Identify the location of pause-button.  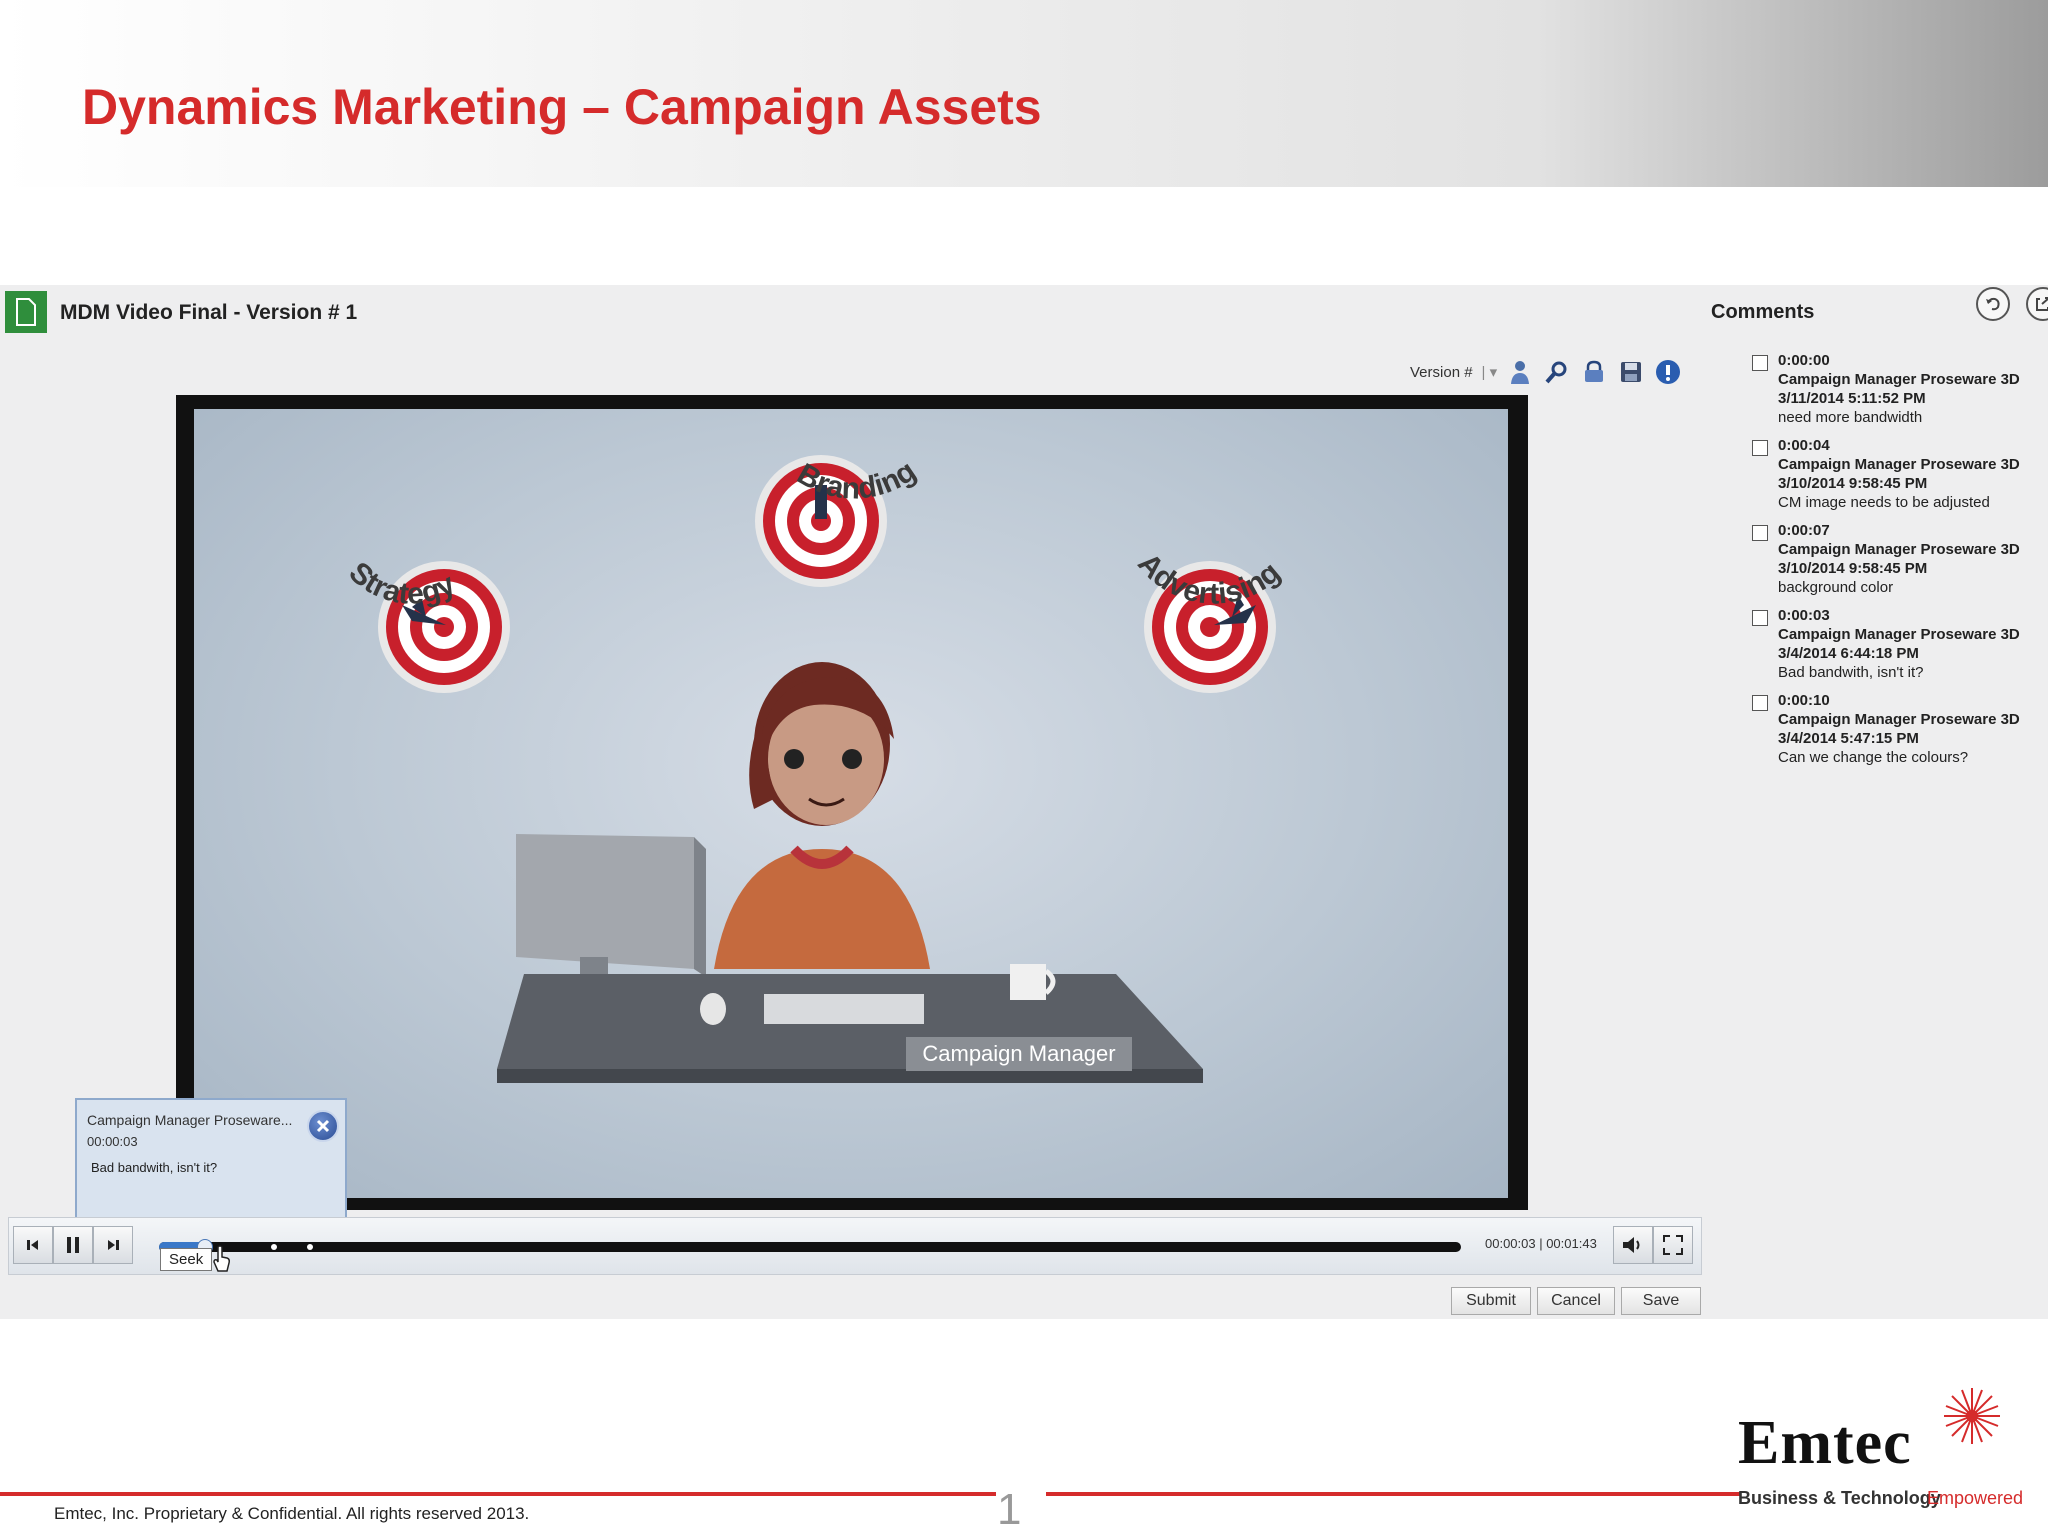
(73, 1245).